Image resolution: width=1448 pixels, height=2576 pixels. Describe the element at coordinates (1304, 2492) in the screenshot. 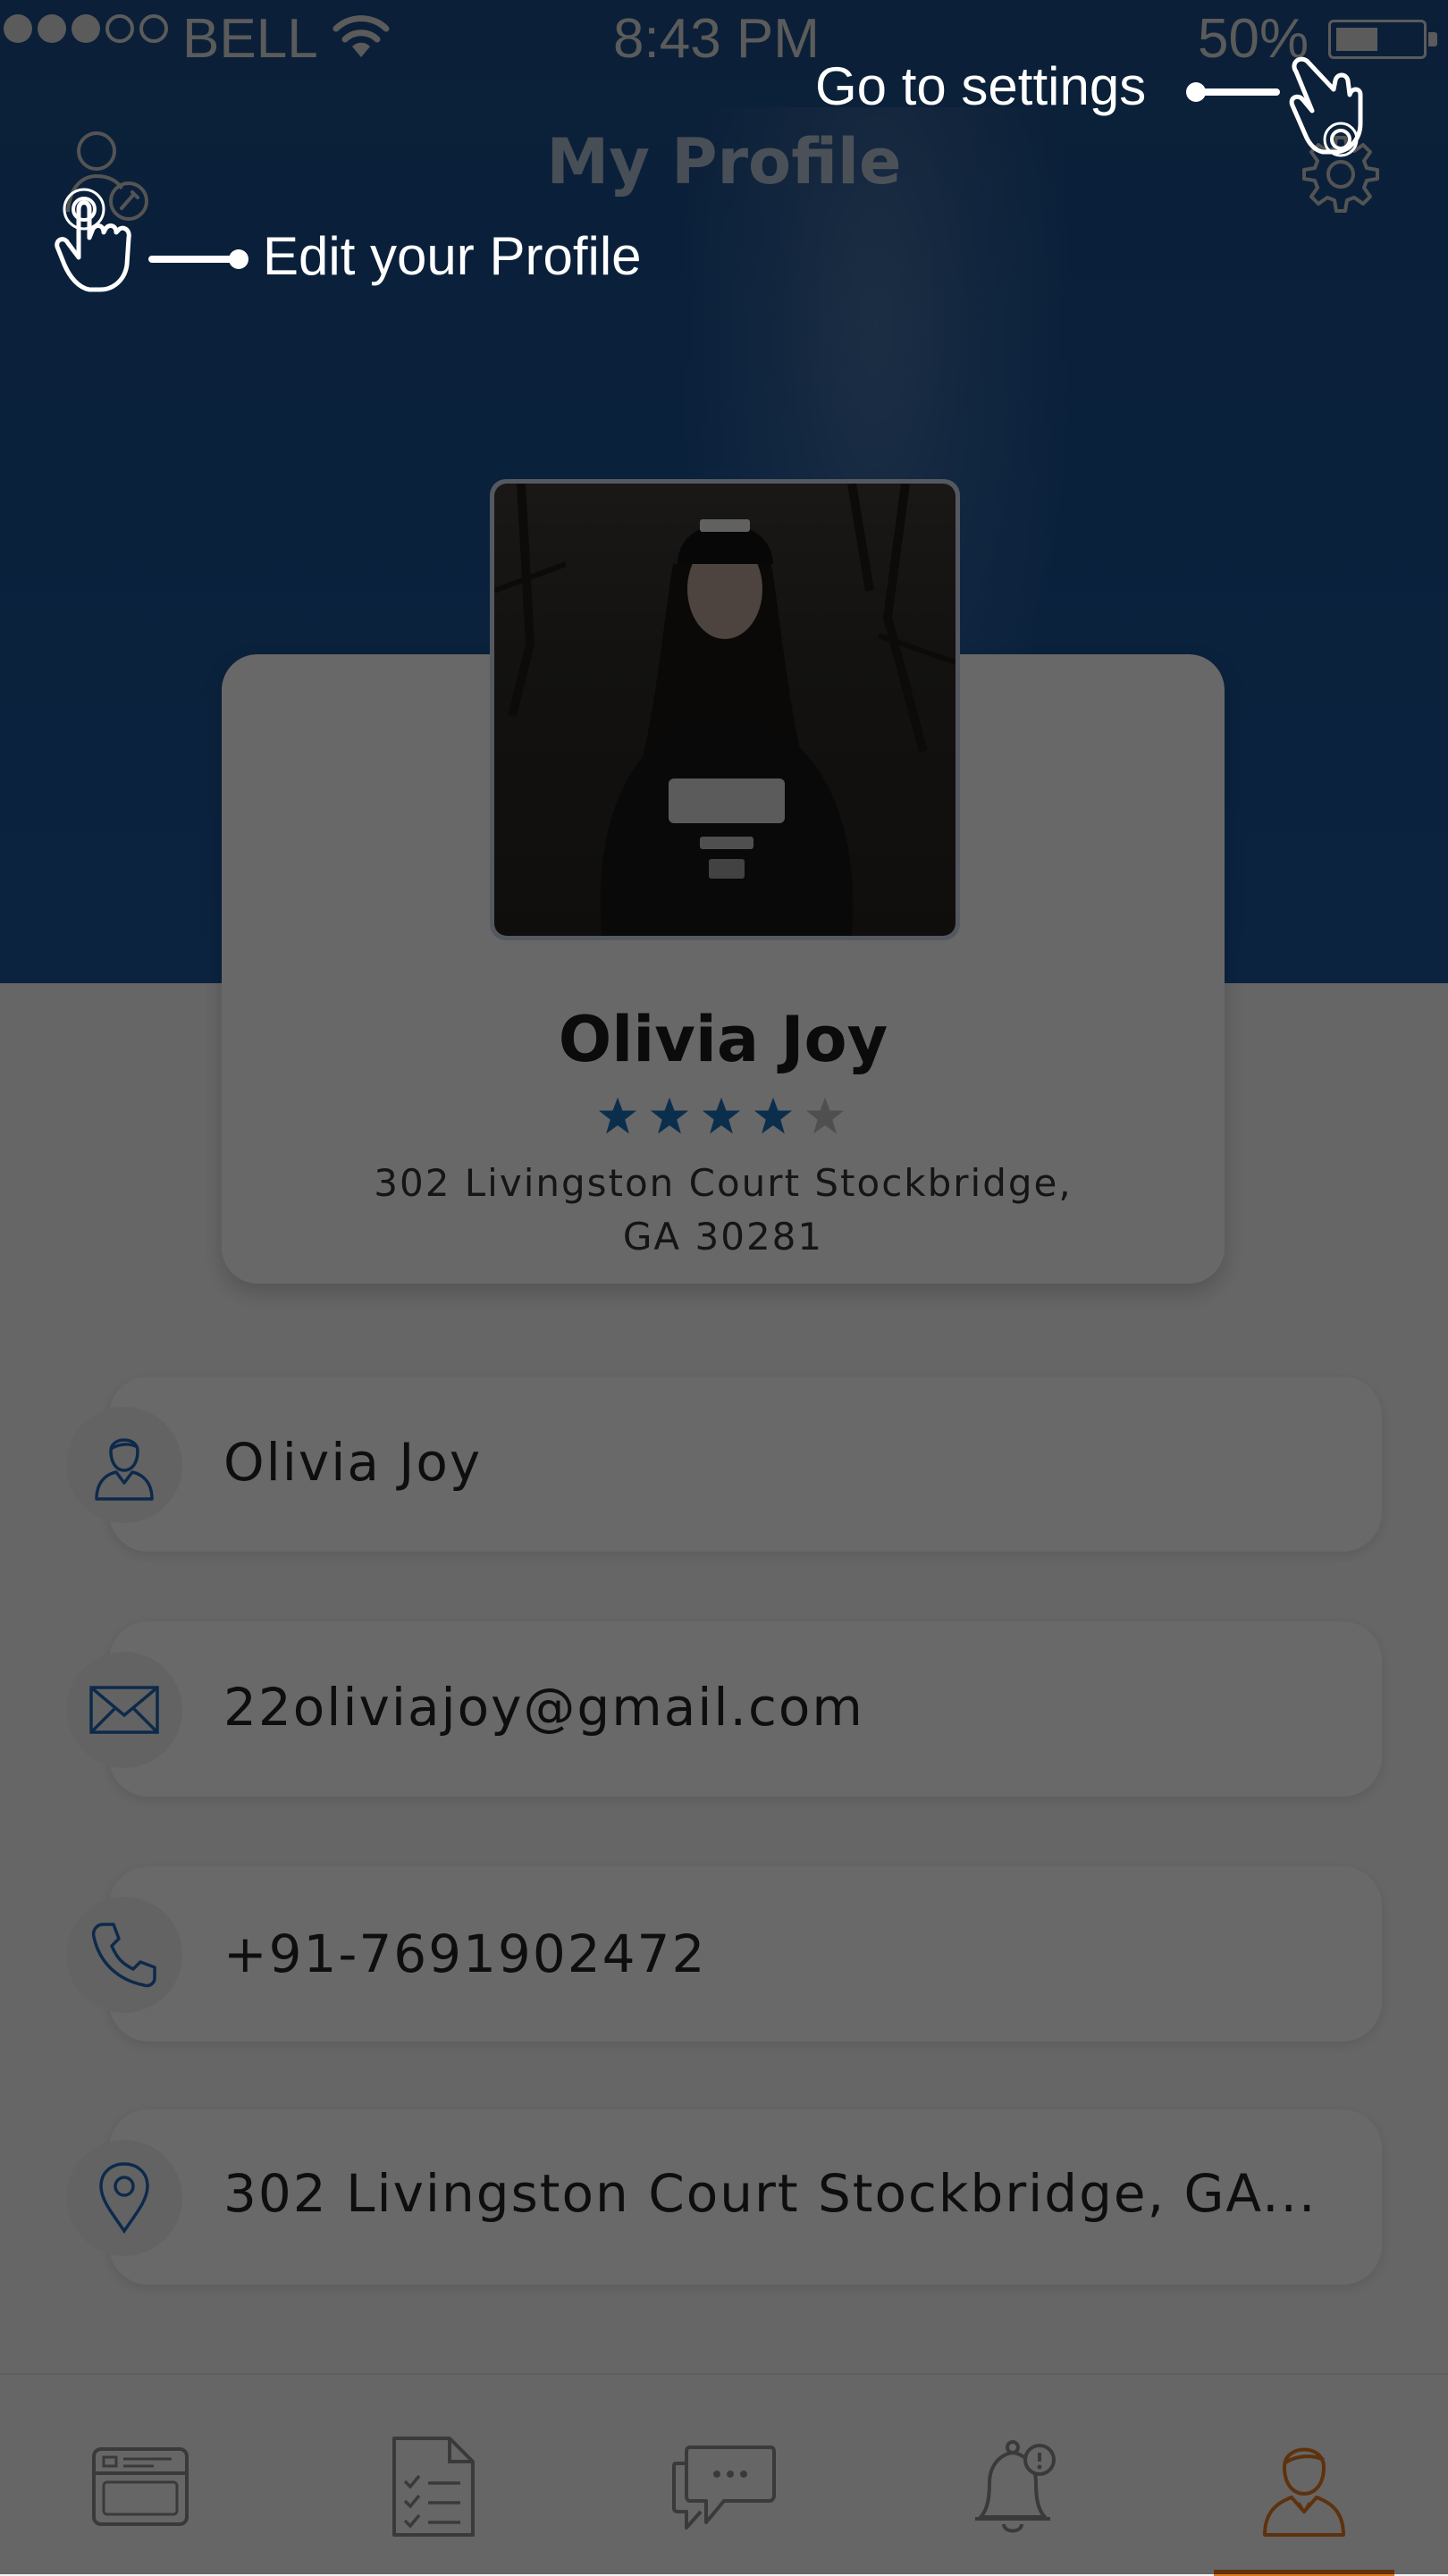

I see `profile-icon` at that location.